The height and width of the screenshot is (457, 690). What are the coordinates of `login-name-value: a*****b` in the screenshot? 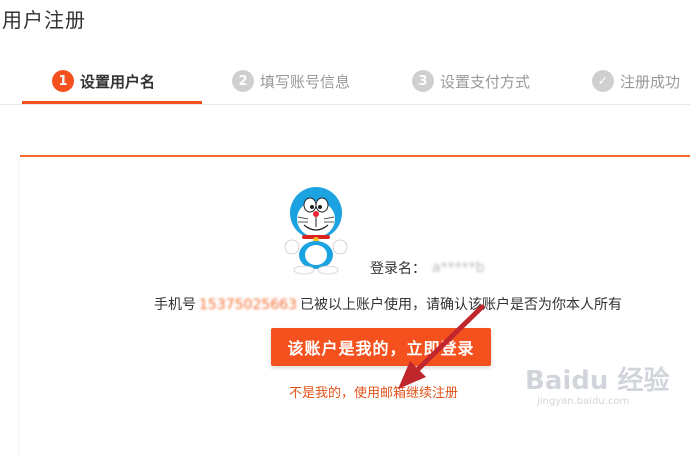 It's located at (458, 268).